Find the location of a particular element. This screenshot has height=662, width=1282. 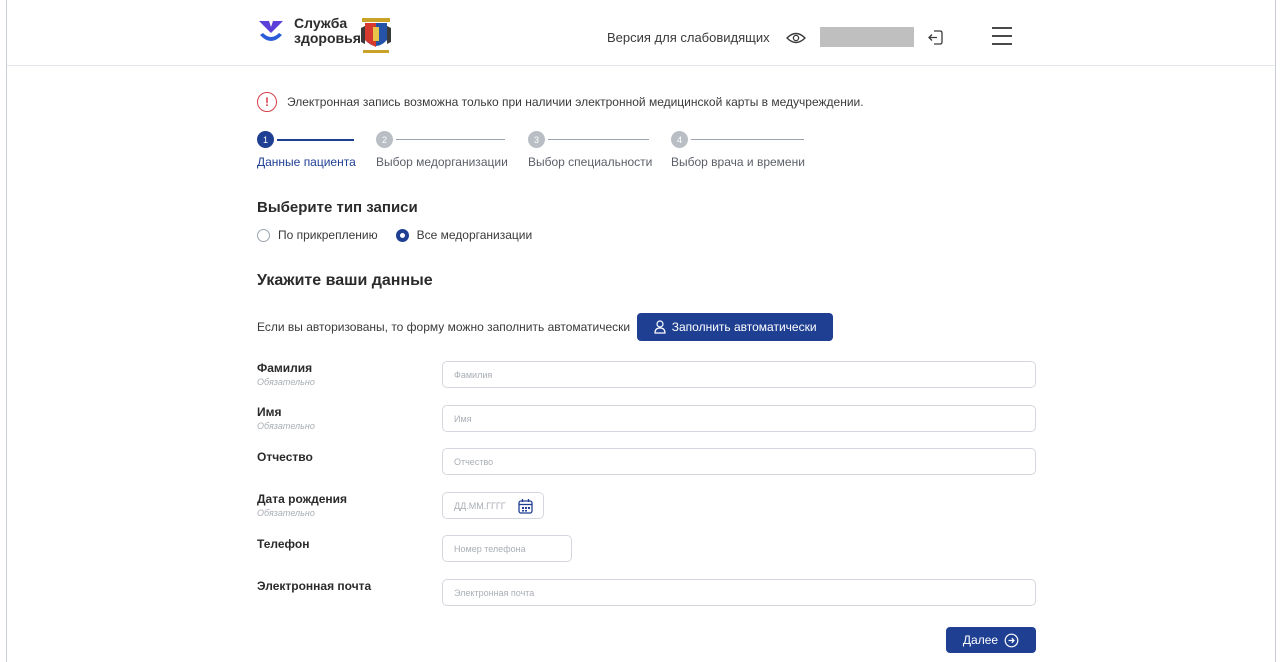

firstname-label: Имя is located at coordinates (269, 412).